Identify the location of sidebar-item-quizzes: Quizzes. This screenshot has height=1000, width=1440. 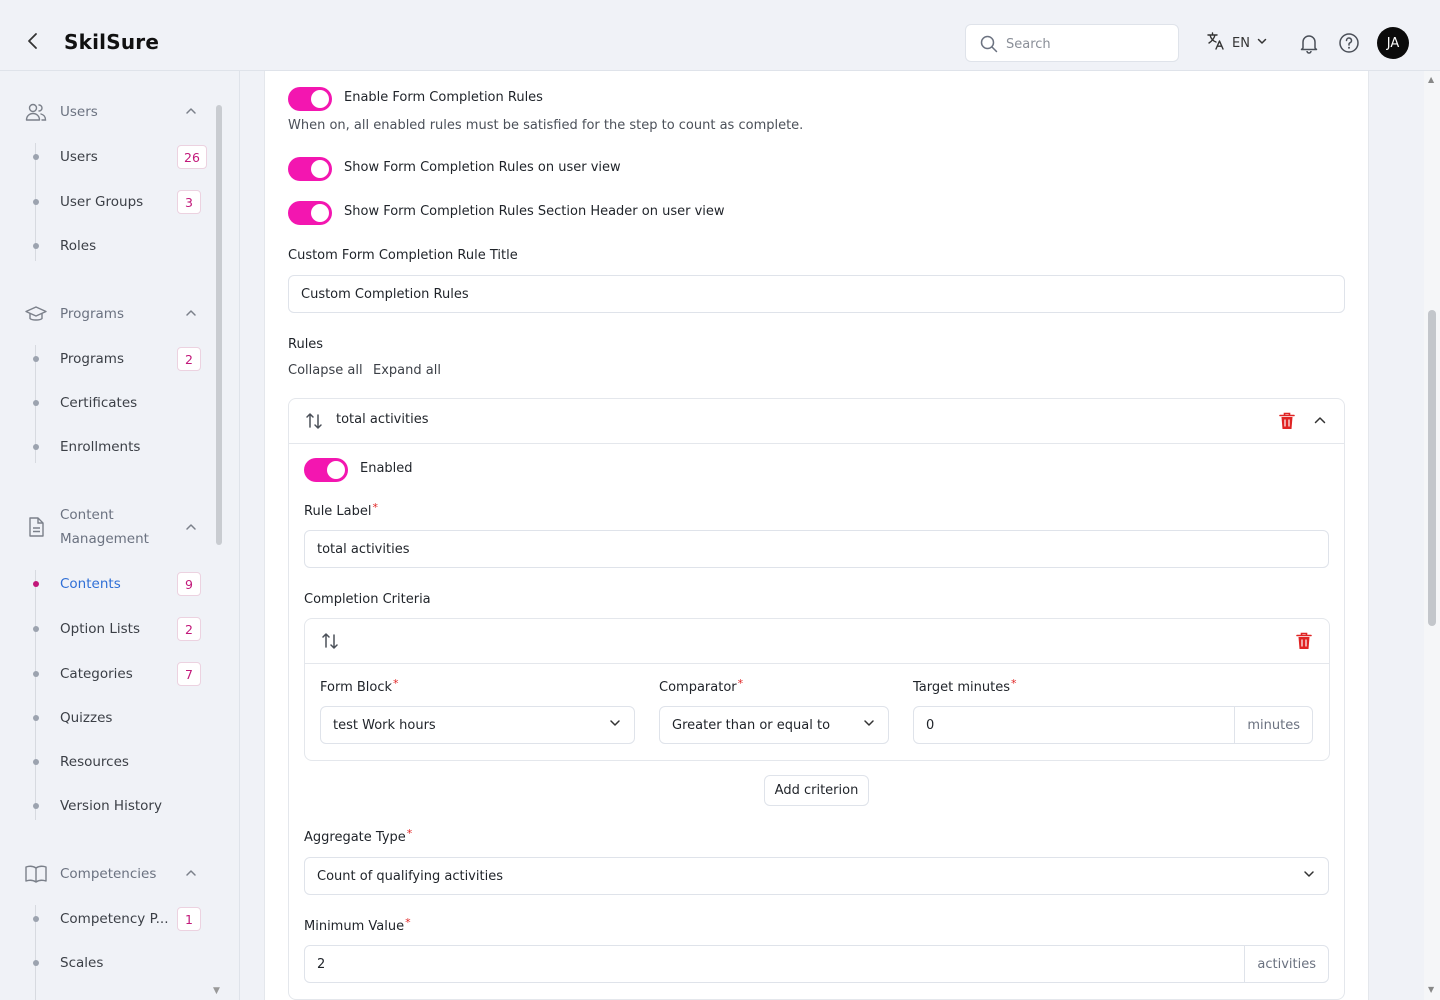
(114, 718).